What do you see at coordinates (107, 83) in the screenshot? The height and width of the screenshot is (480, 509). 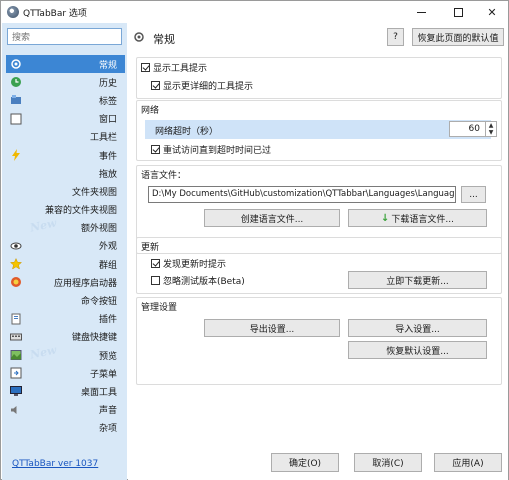 I see `sidebar-item-label: 历史` at bounding box center [107, 83].